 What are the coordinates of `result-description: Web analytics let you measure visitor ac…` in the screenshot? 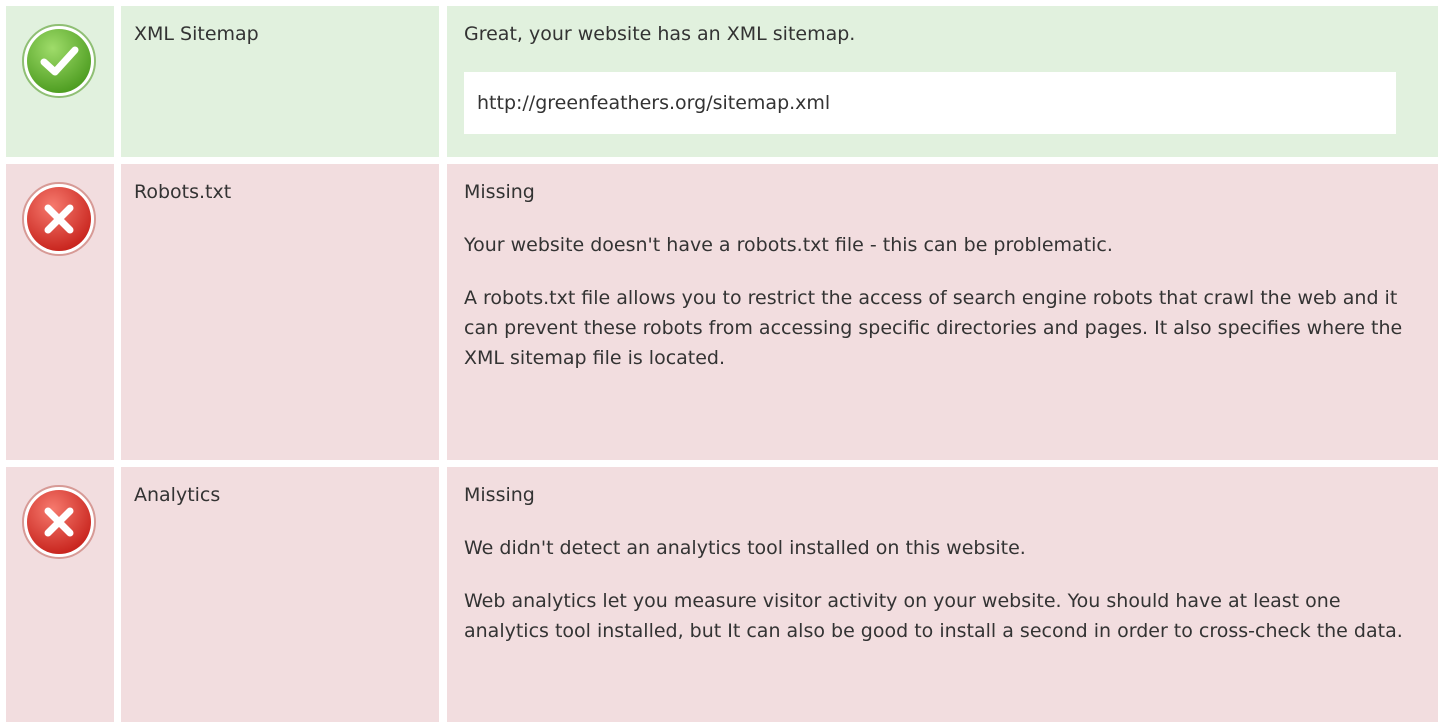 It's located at (933, 616).